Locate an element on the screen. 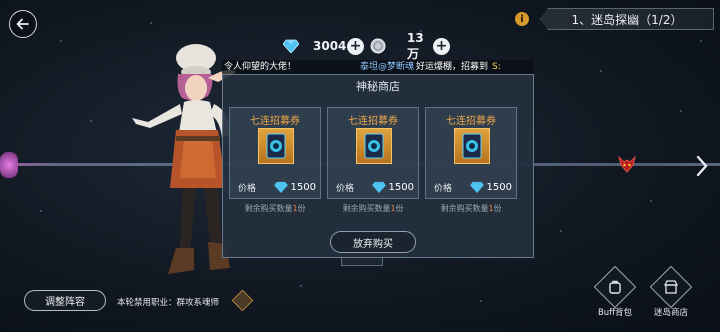  portal-node is located at coordinates (9, 165).